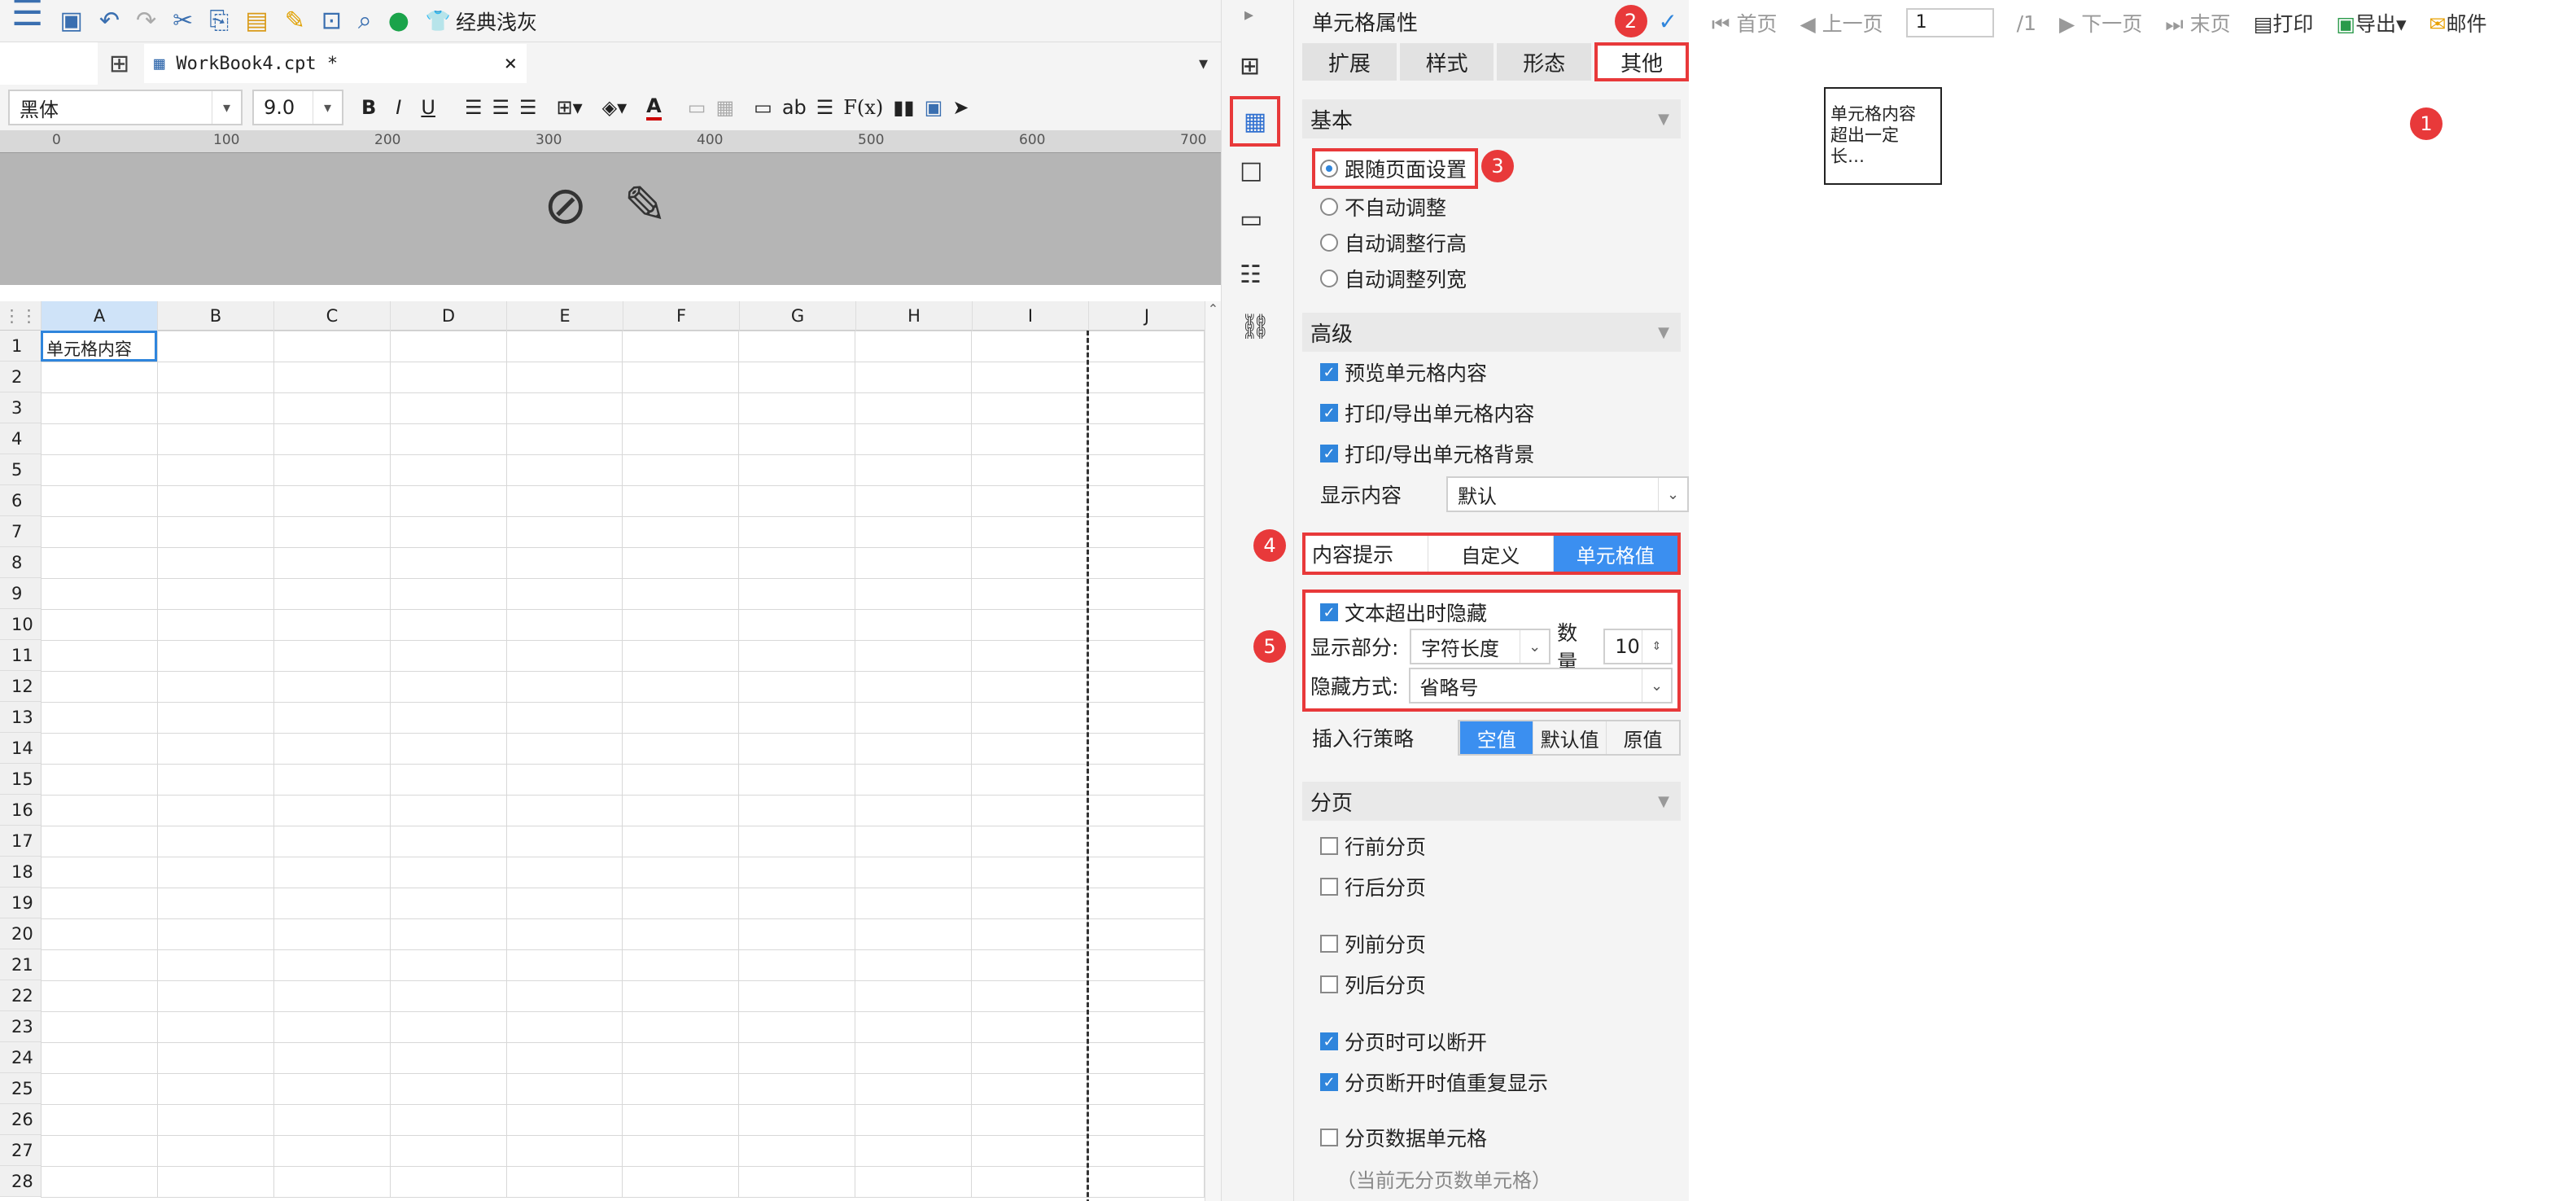 The height and width of the screenshot is (1201, 2576). I want to click on row-header: 9, so click(20, 593).